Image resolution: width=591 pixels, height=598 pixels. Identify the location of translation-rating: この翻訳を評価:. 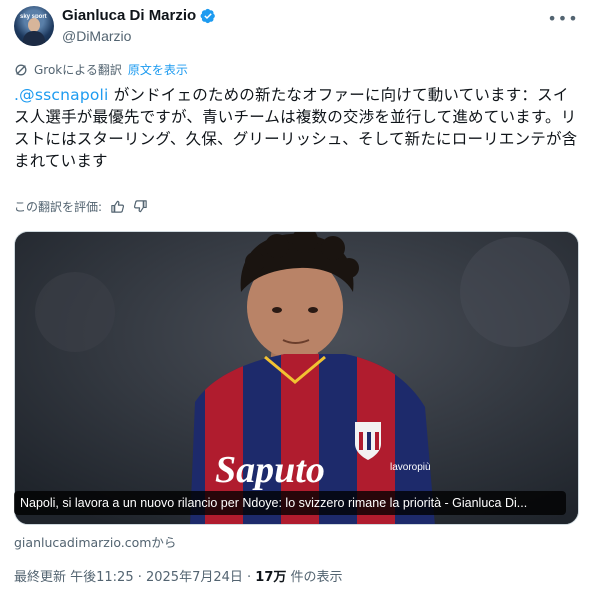
(81, 206).